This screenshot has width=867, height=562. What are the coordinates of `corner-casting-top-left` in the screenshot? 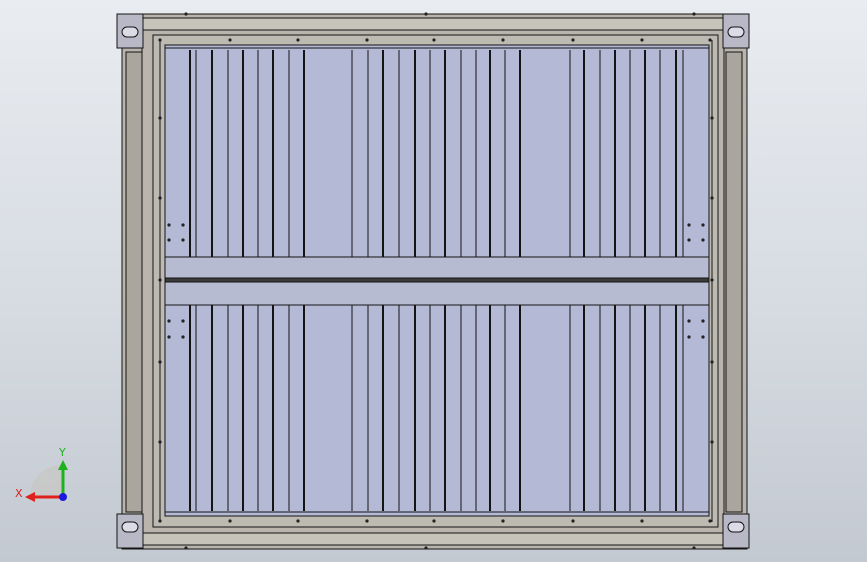 It's located at (130, 31).